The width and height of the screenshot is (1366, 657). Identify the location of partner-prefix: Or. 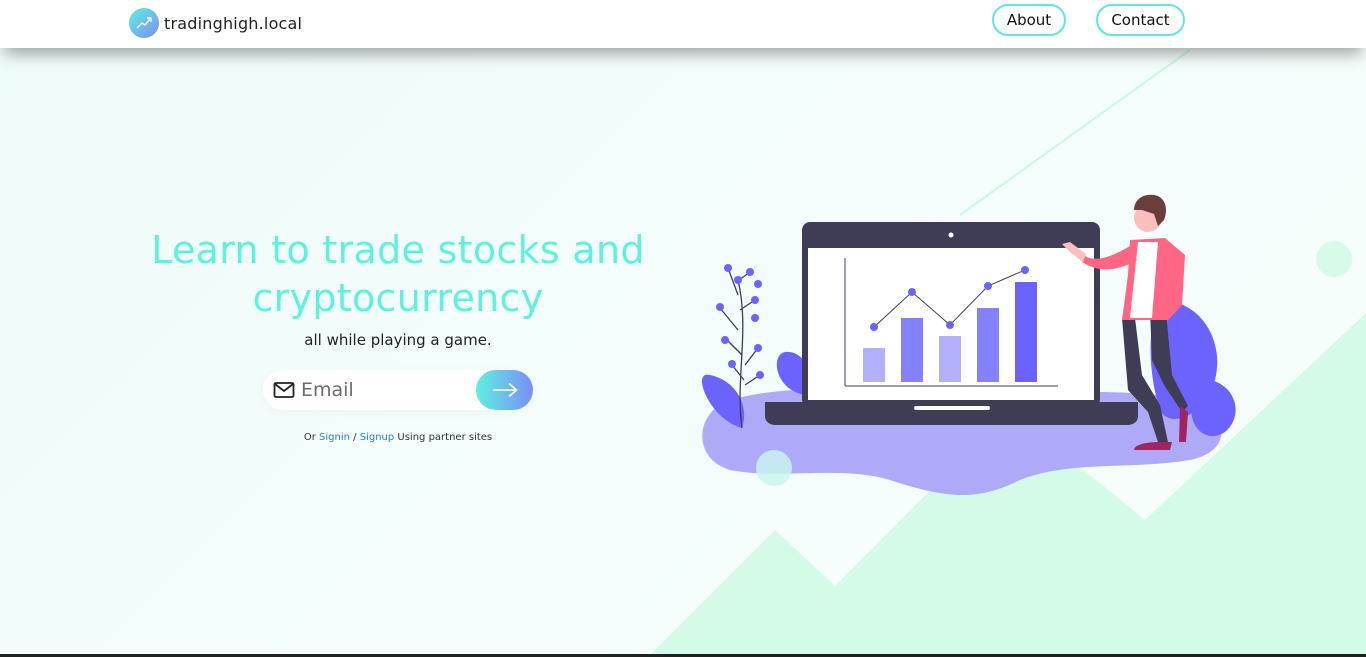
(309, 437).